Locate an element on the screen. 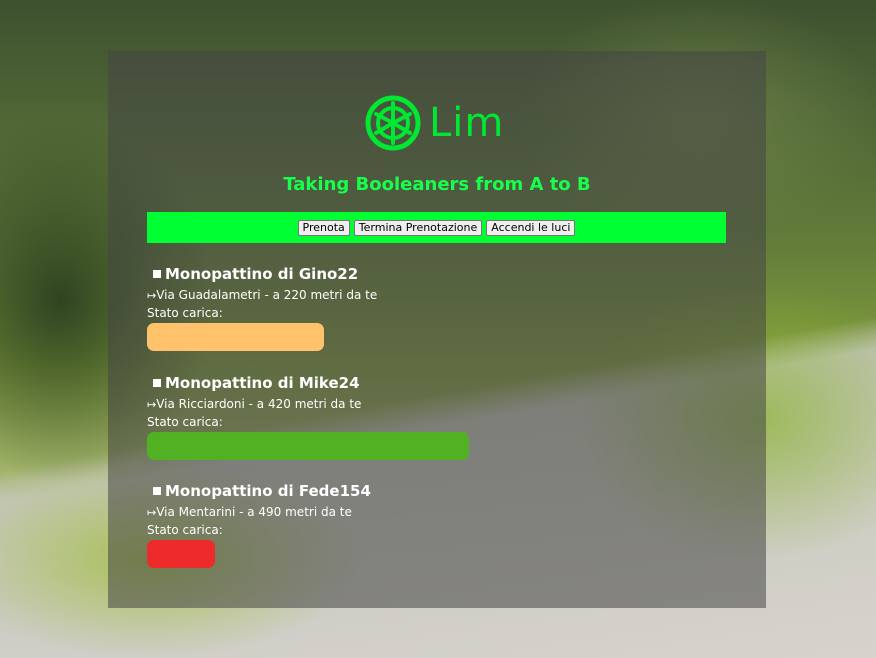  end-booking-button: Termina Prenotazione is located at coordinates (418, 227).